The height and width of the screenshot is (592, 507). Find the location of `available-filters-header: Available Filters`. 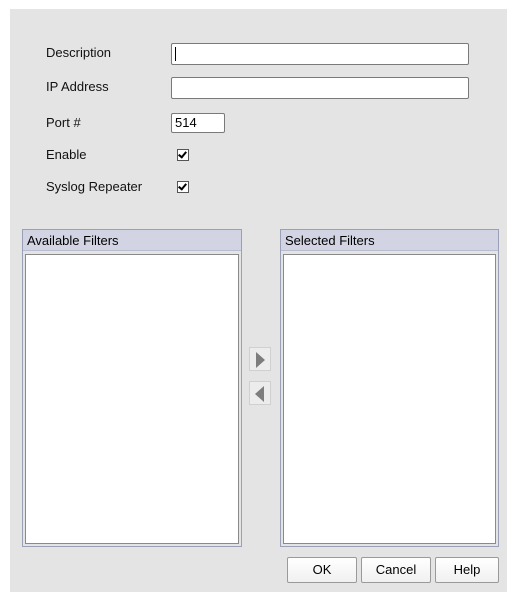

available-filters-header: Available Filters is located at coordinates (132, 240).